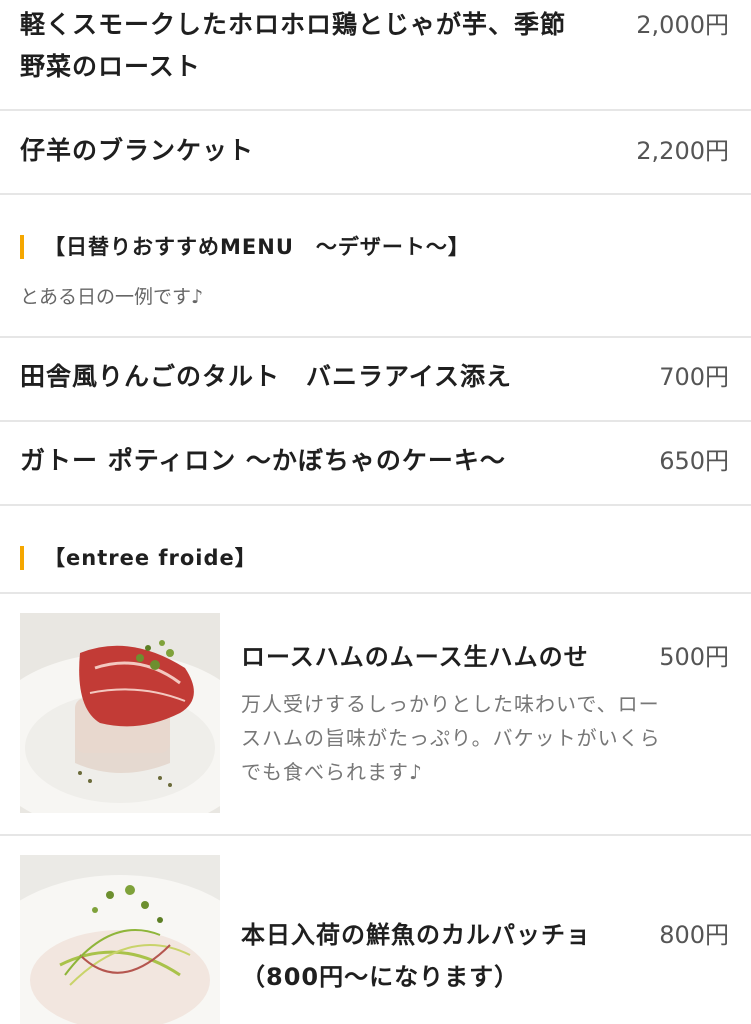  Describe the element at coordinates (112, 297) in the screenshot. I see `section-note: とある日の一例です♪` at that location.